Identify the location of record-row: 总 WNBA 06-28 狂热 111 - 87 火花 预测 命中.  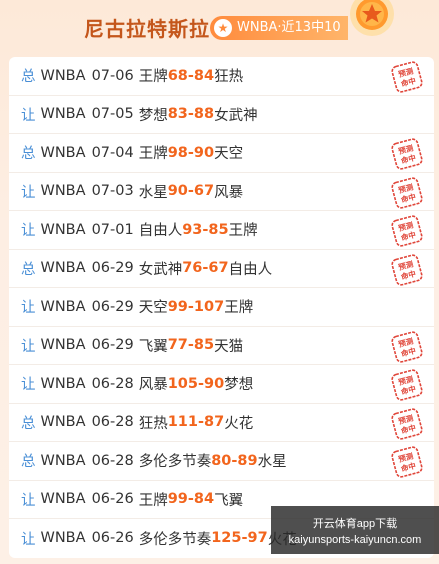
(221, 423).